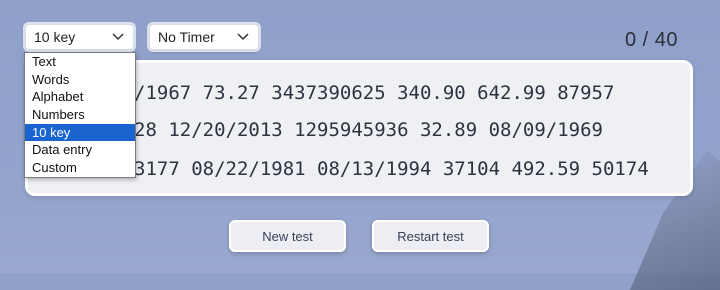 The height and width of the screenshot is (290, 720). I want to click on mode-select-value: 10 key, so click(55, 37).